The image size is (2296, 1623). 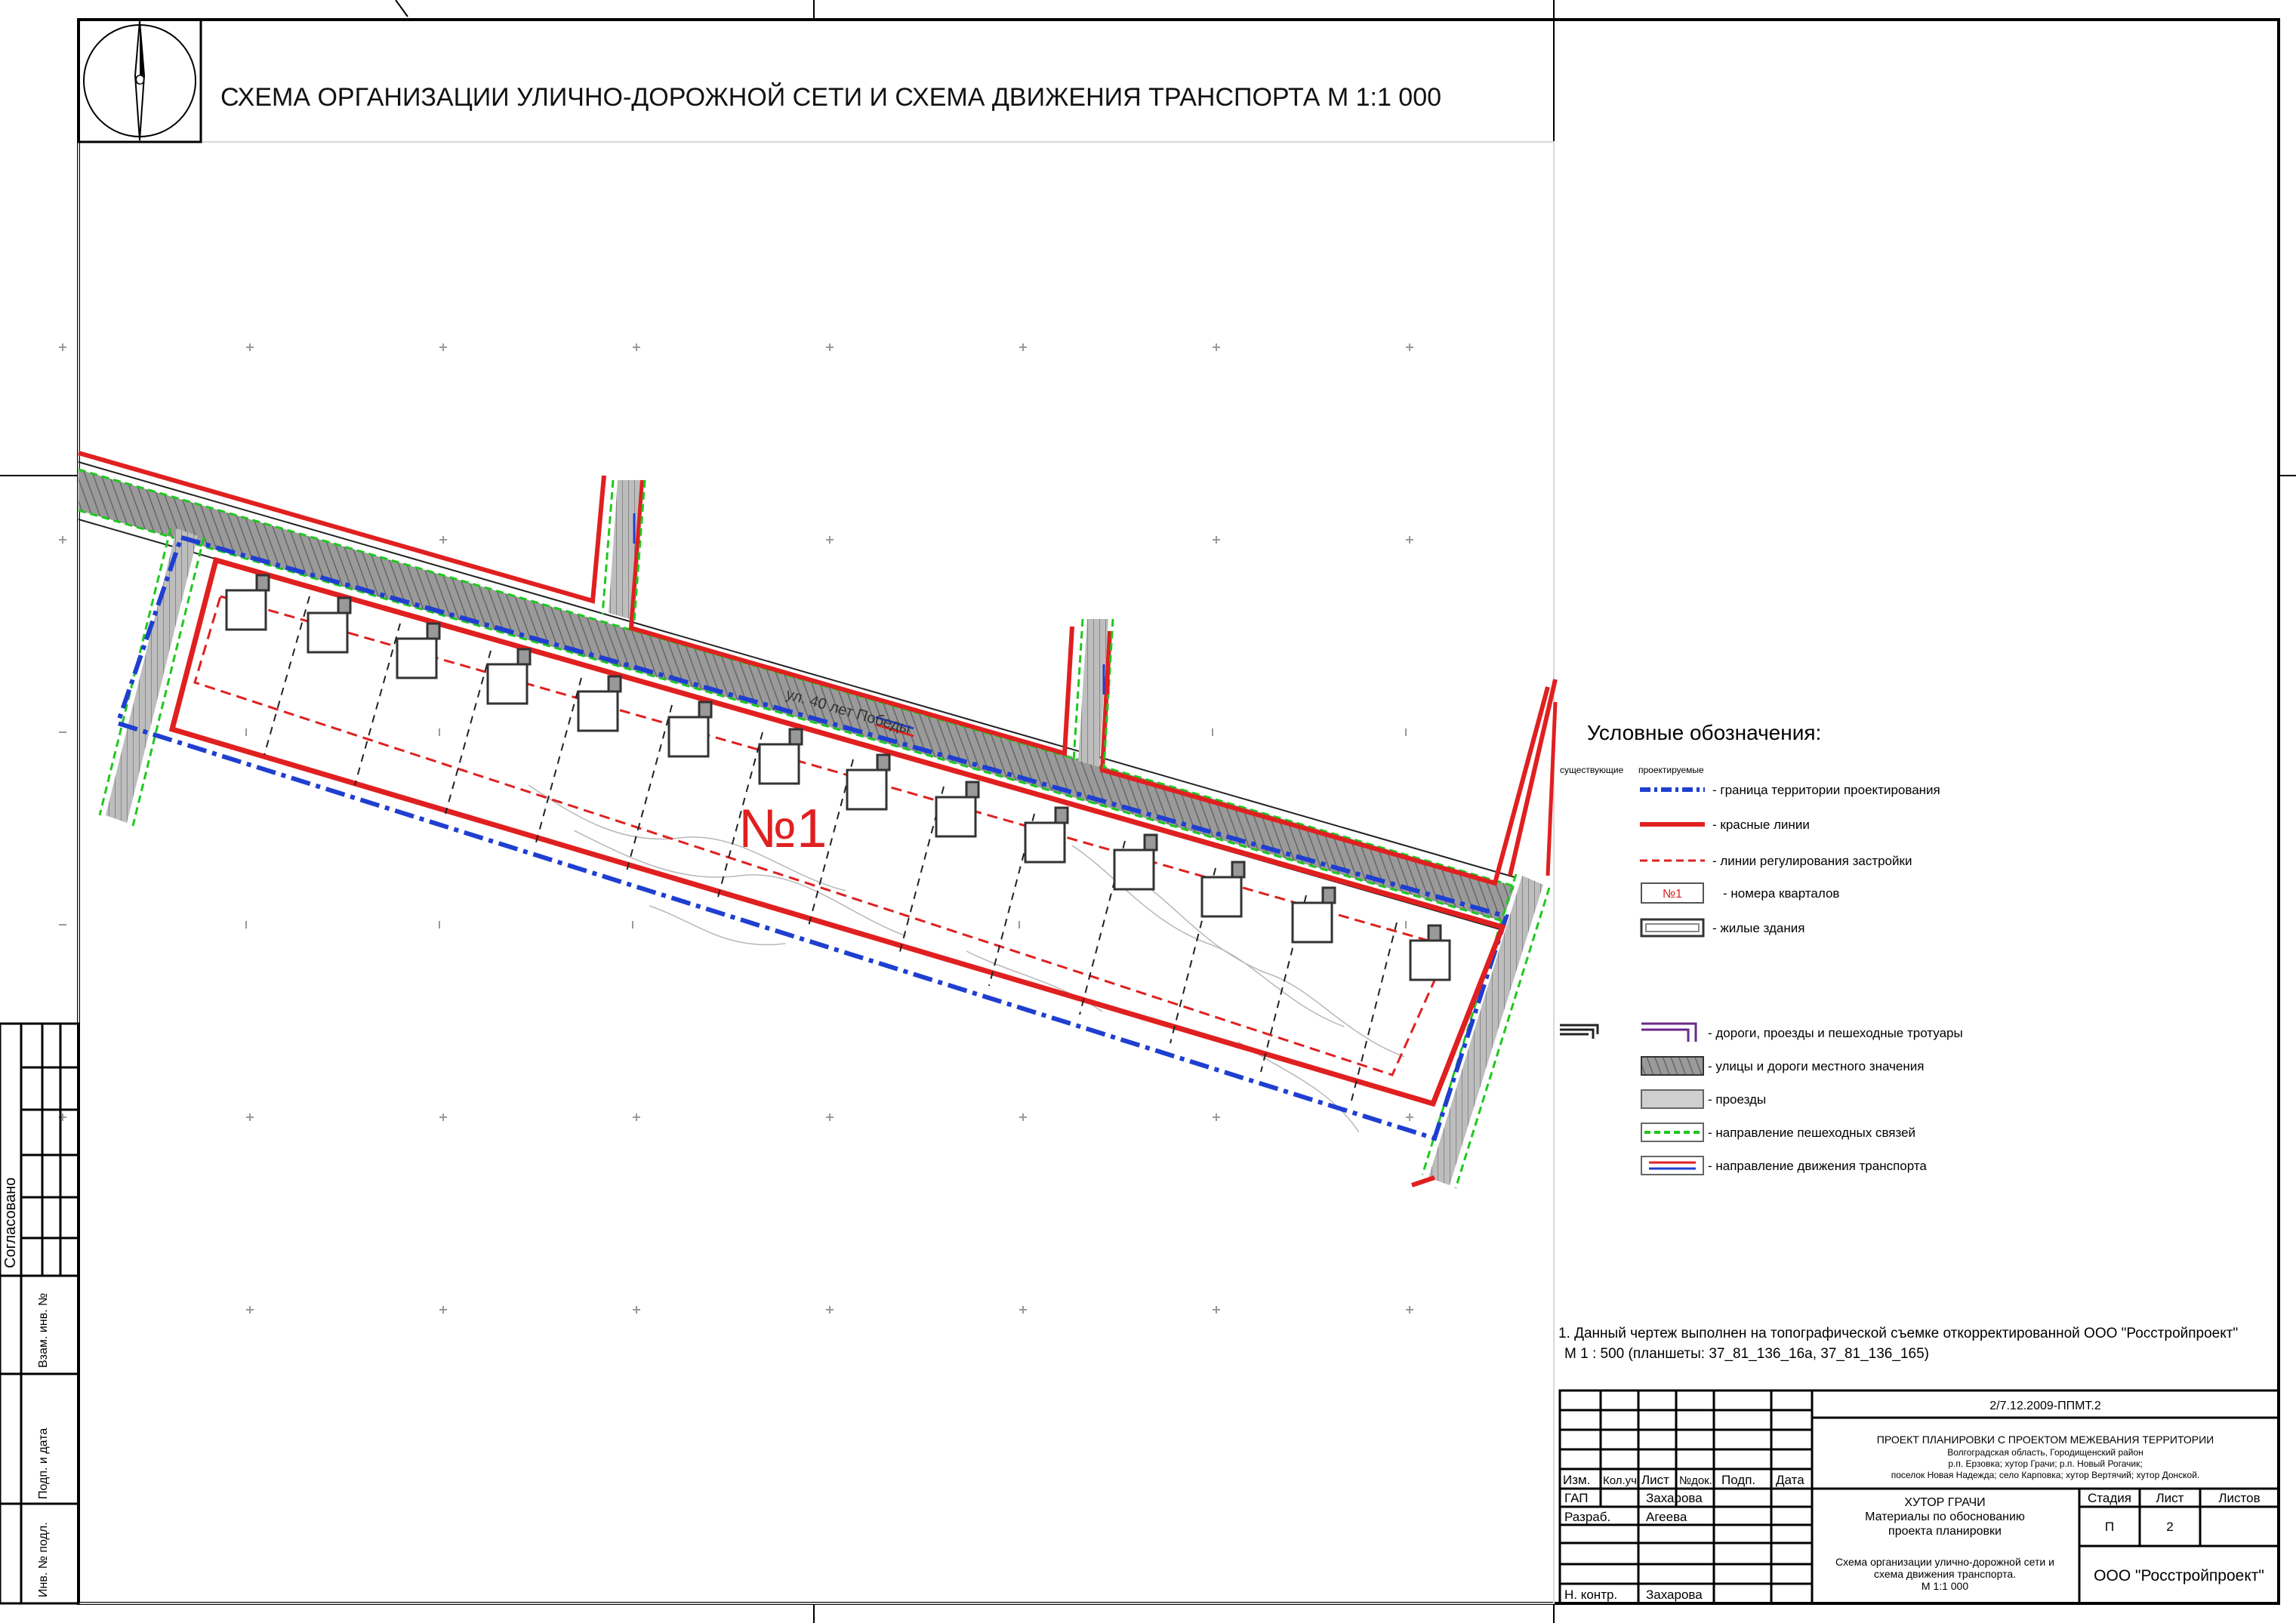 I want to click on tb-header-podp: Подп., so click(x=1738, y=1480).